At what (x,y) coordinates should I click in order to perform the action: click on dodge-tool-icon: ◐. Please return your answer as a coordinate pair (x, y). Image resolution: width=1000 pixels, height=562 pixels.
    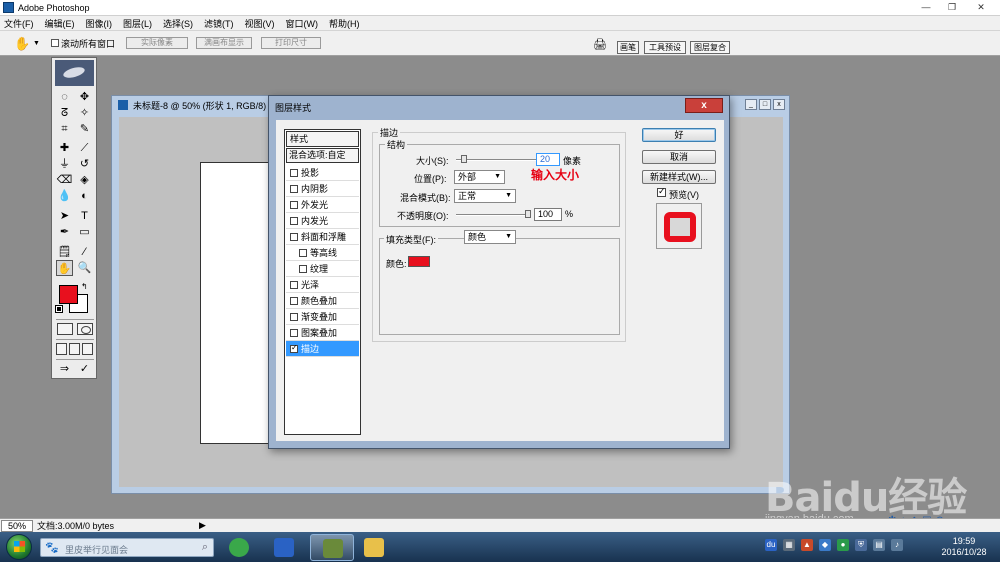
    Looking at the image, I should click on (84, 196).